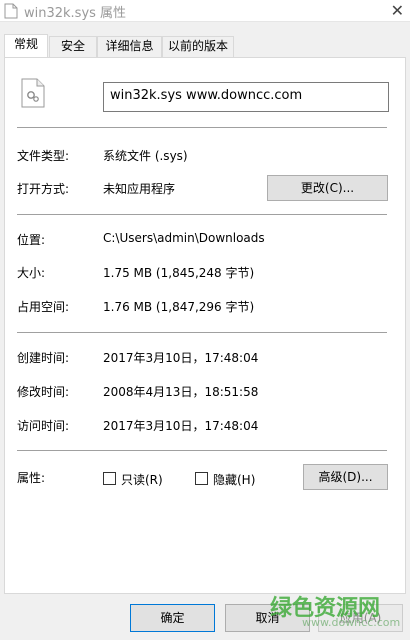  I want to click on location-label: 位置:, so click(31, 240).